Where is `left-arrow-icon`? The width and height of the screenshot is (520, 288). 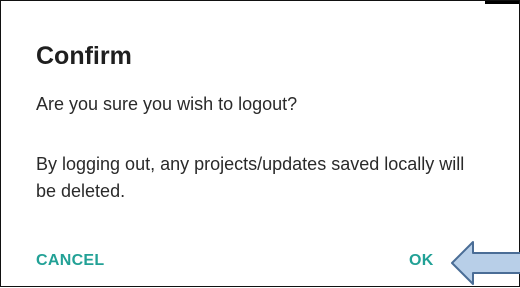 left-arrow-icon is located at coordinates (485, 263).